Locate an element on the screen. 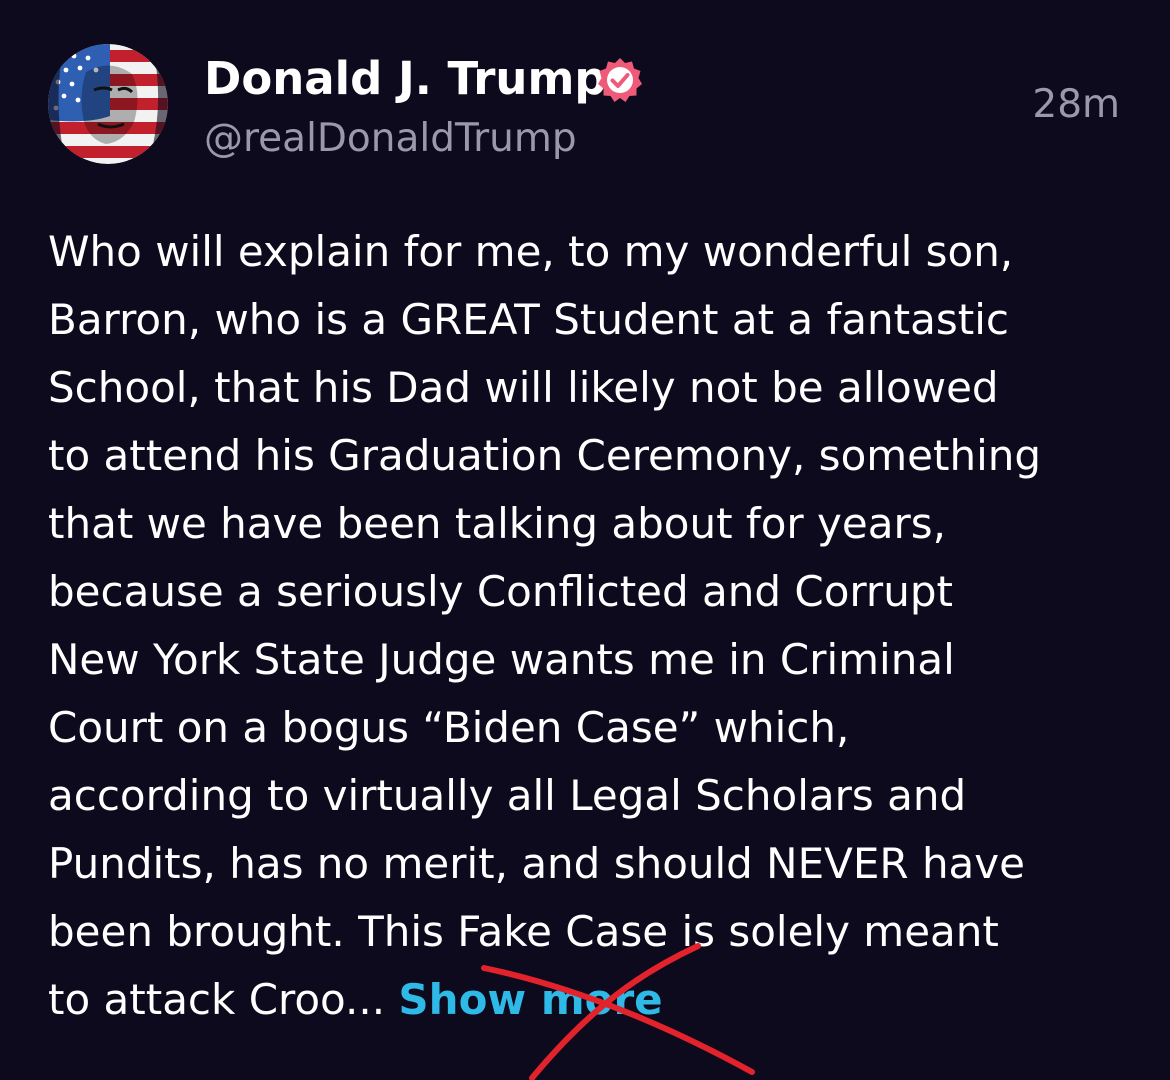  post-body-last-line: to attack Croo... Show more is located at coordinates (588, 1000).